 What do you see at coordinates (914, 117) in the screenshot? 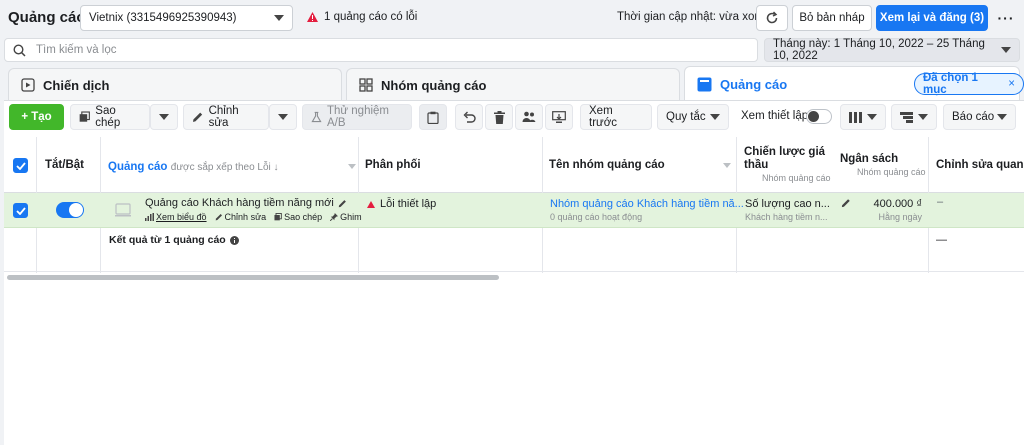
I see `breakdown-dropdown` at bounding box center [914, 117].